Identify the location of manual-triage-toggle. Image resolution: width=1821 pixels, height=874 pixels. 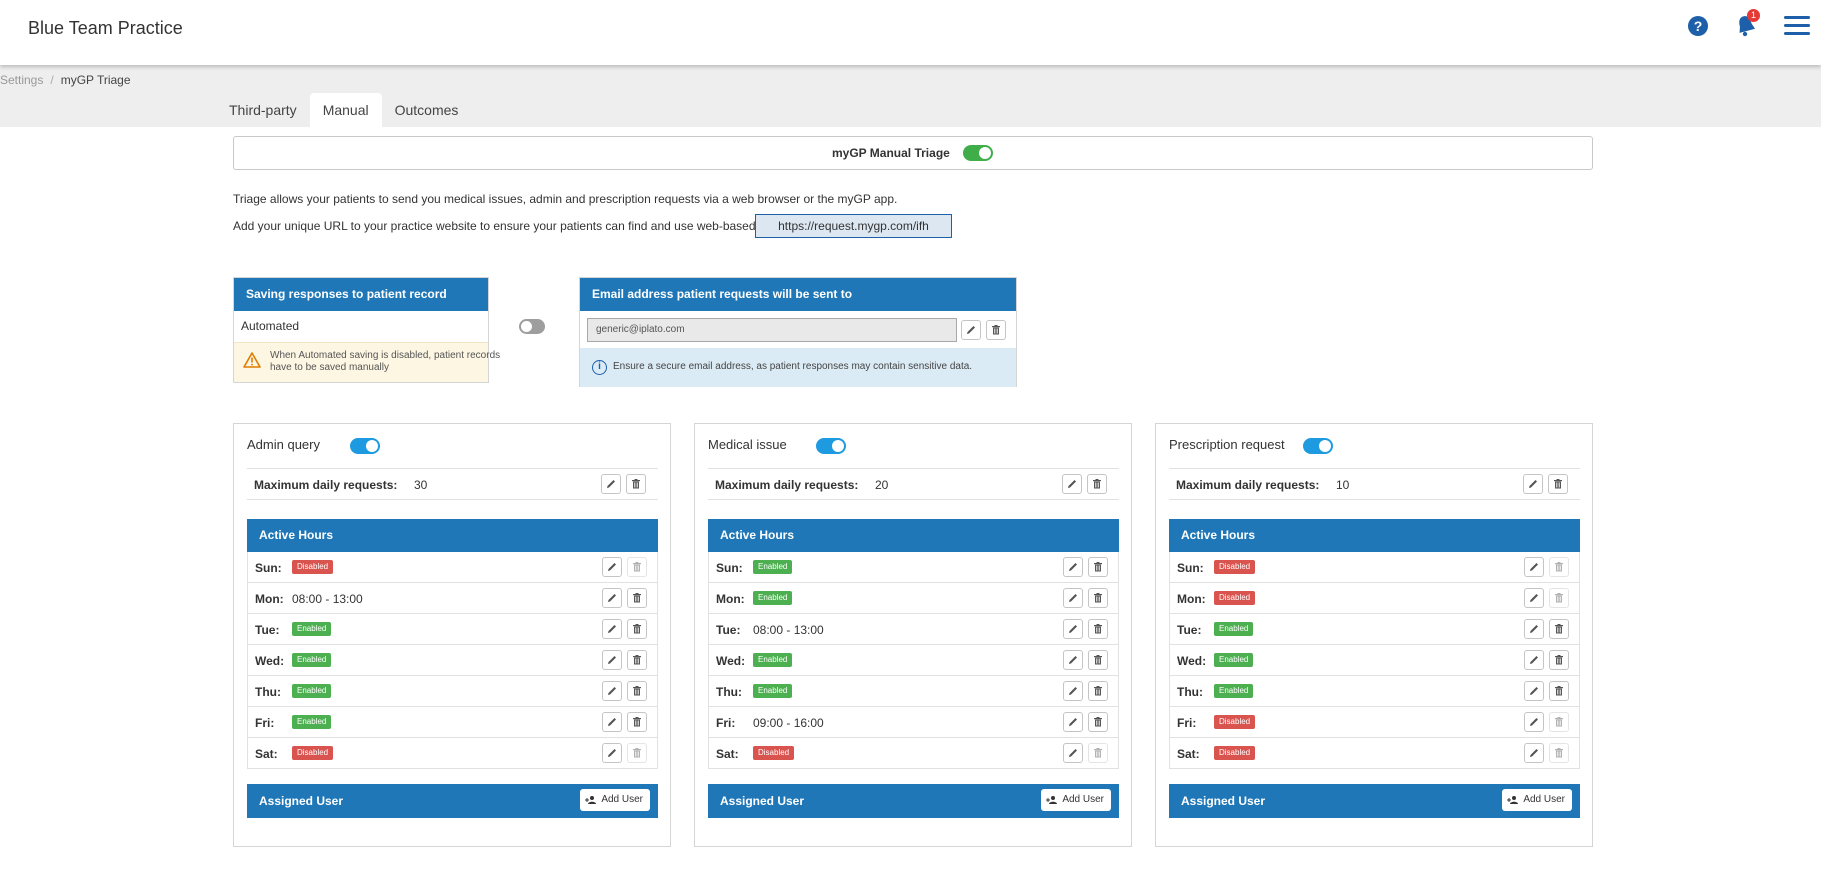
(978, 153).